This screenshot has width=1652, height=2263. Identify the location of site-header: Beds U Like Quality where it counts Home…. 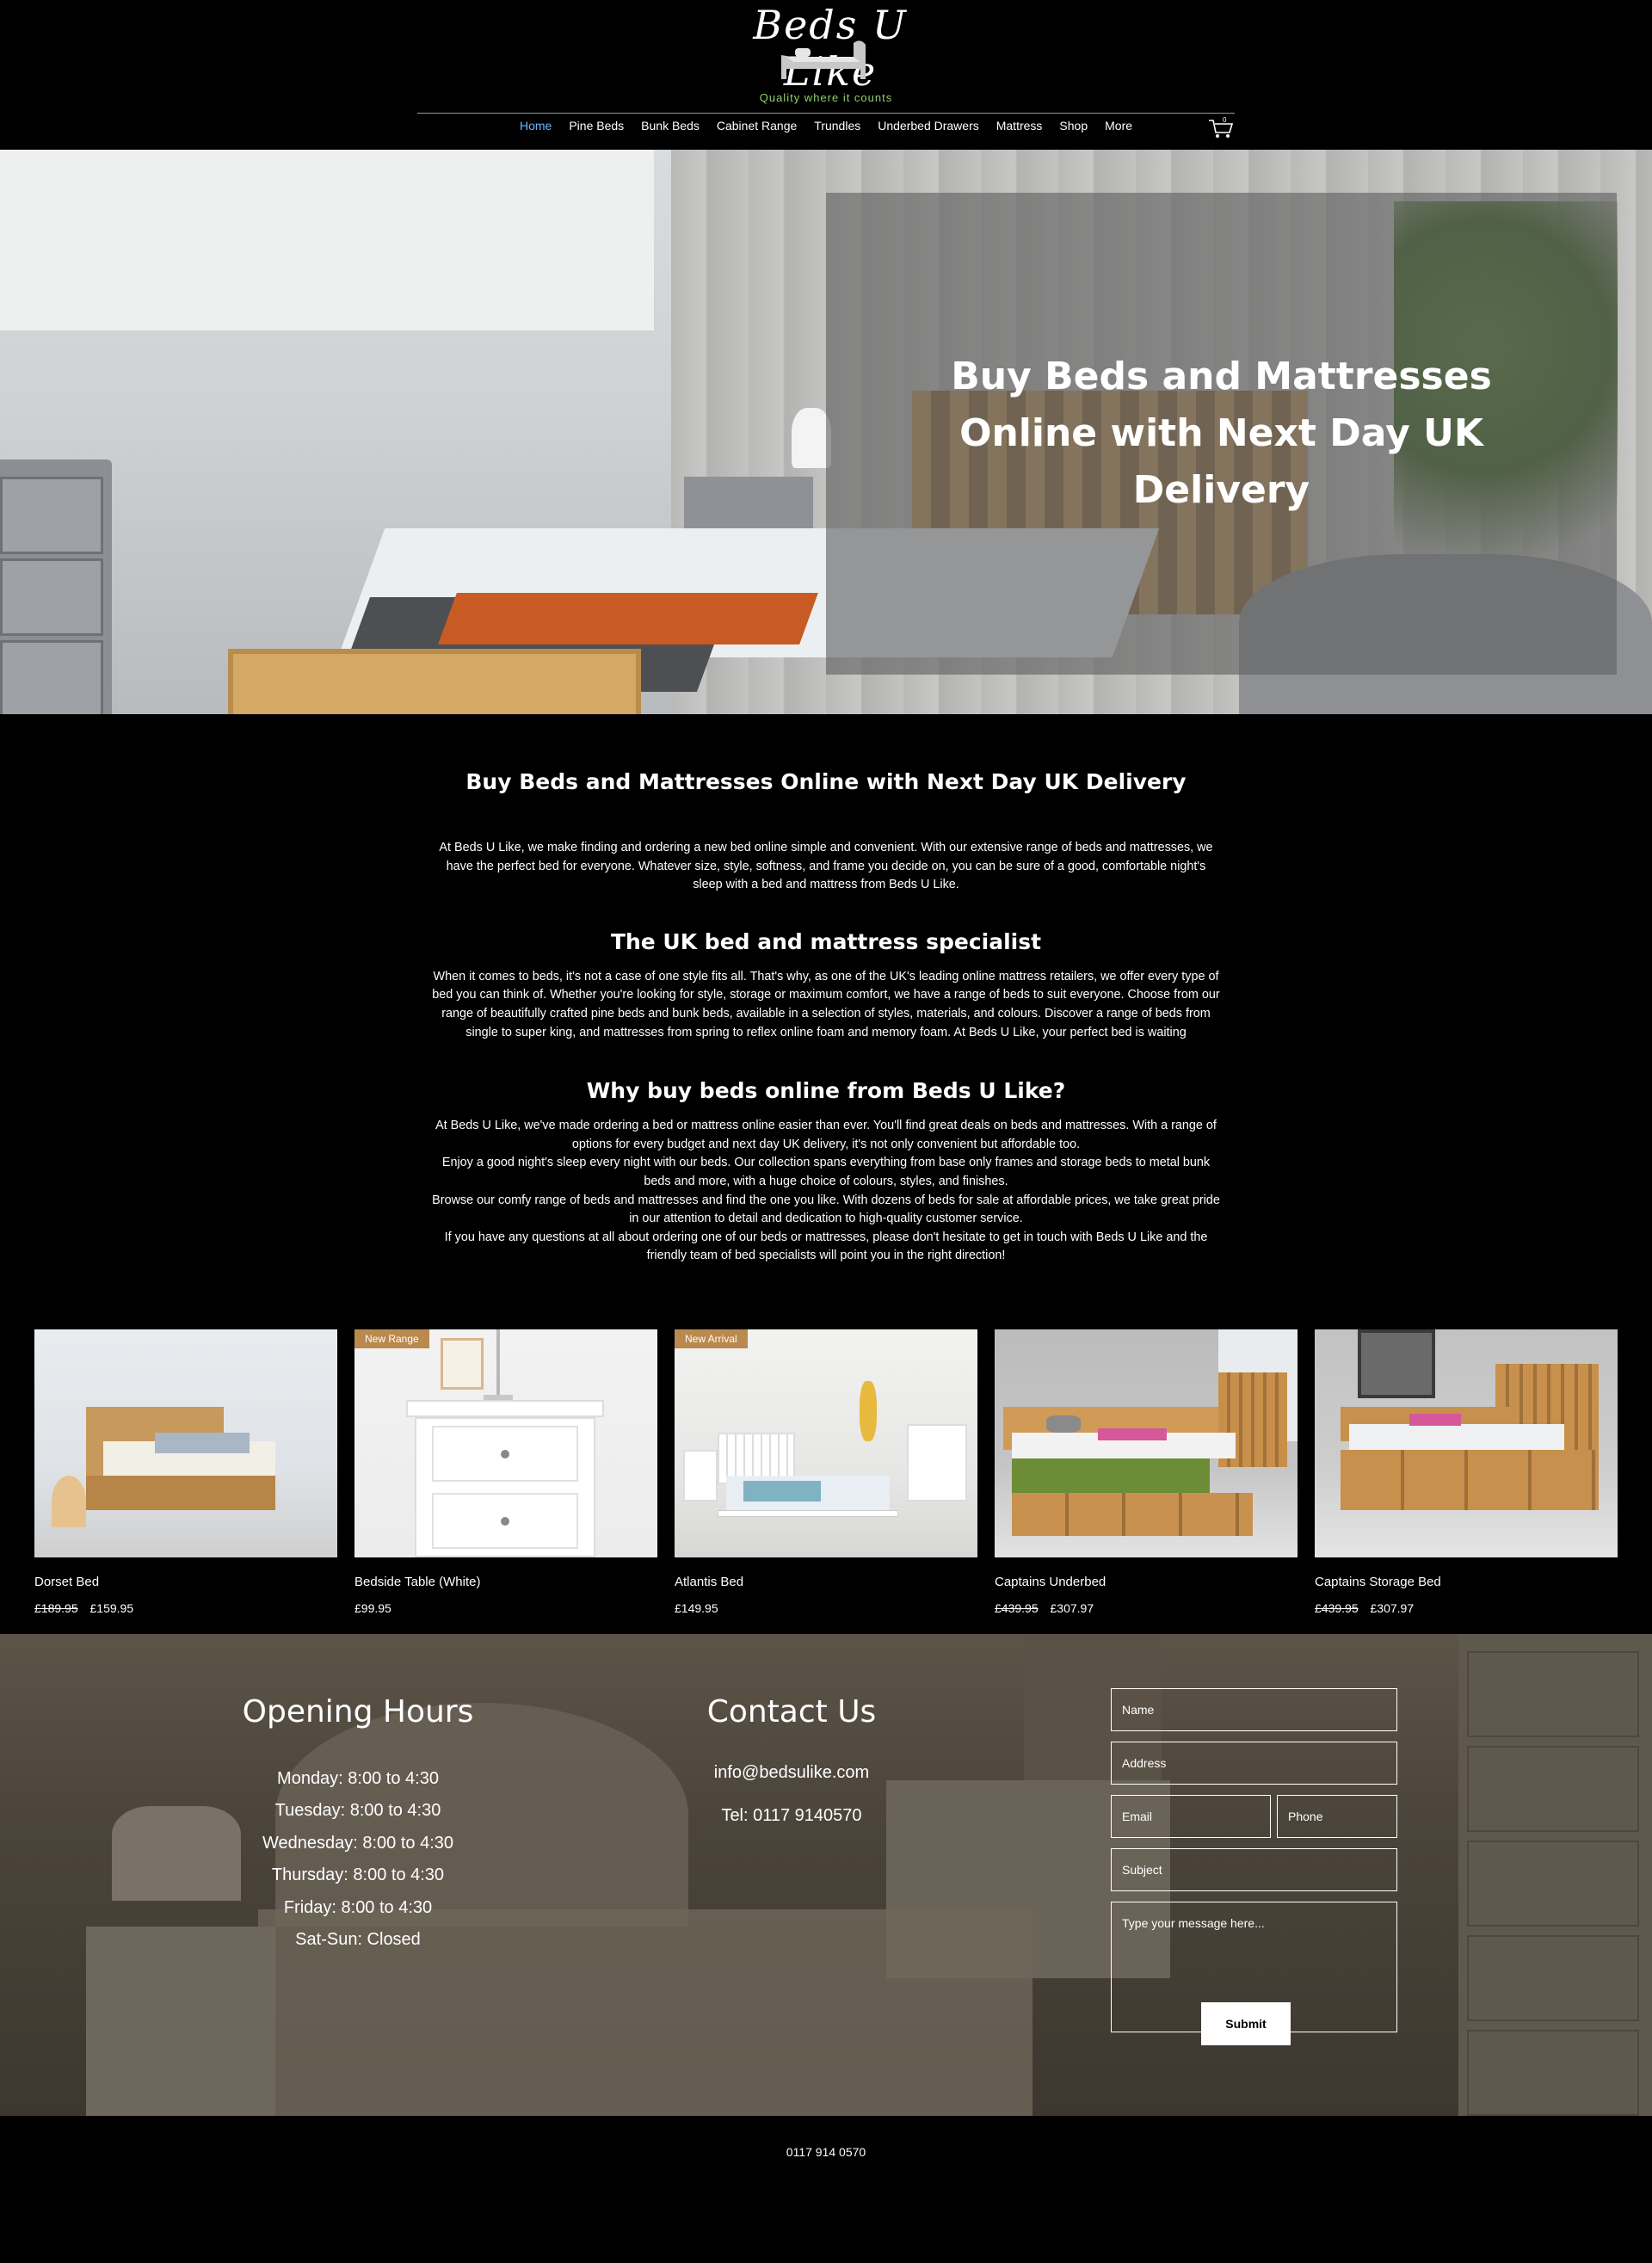
(826, 75).